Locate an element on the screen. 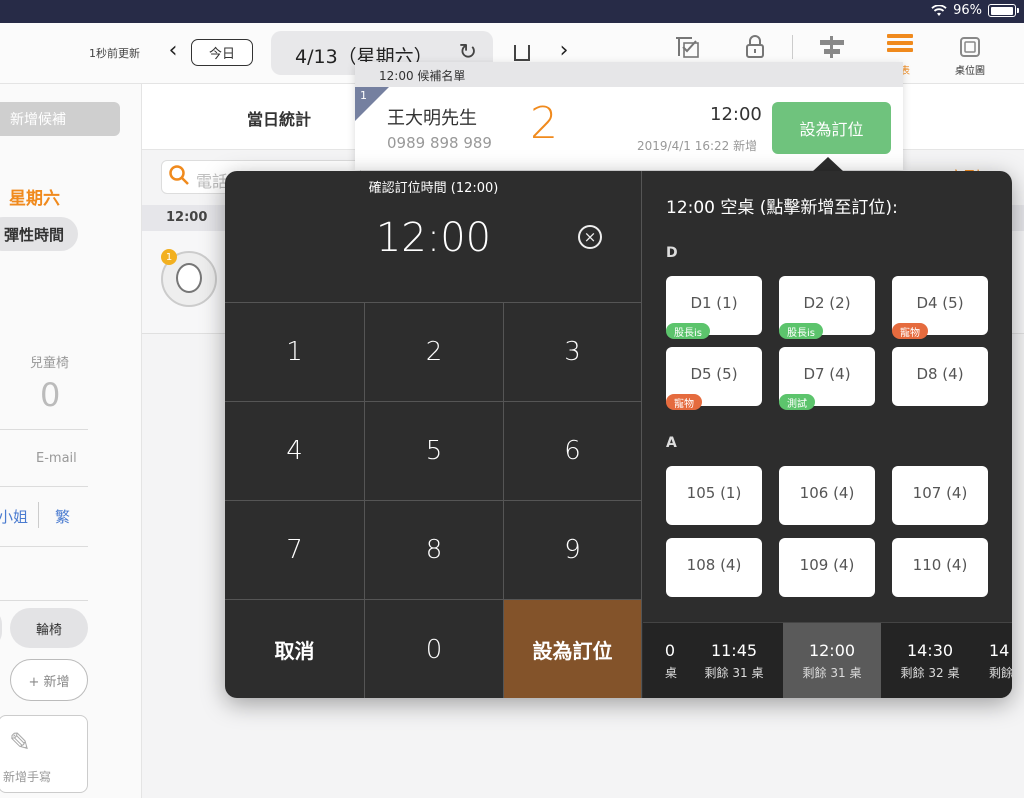  set-reservation-button: 設為訂位 is located at coordinates (831, 128).